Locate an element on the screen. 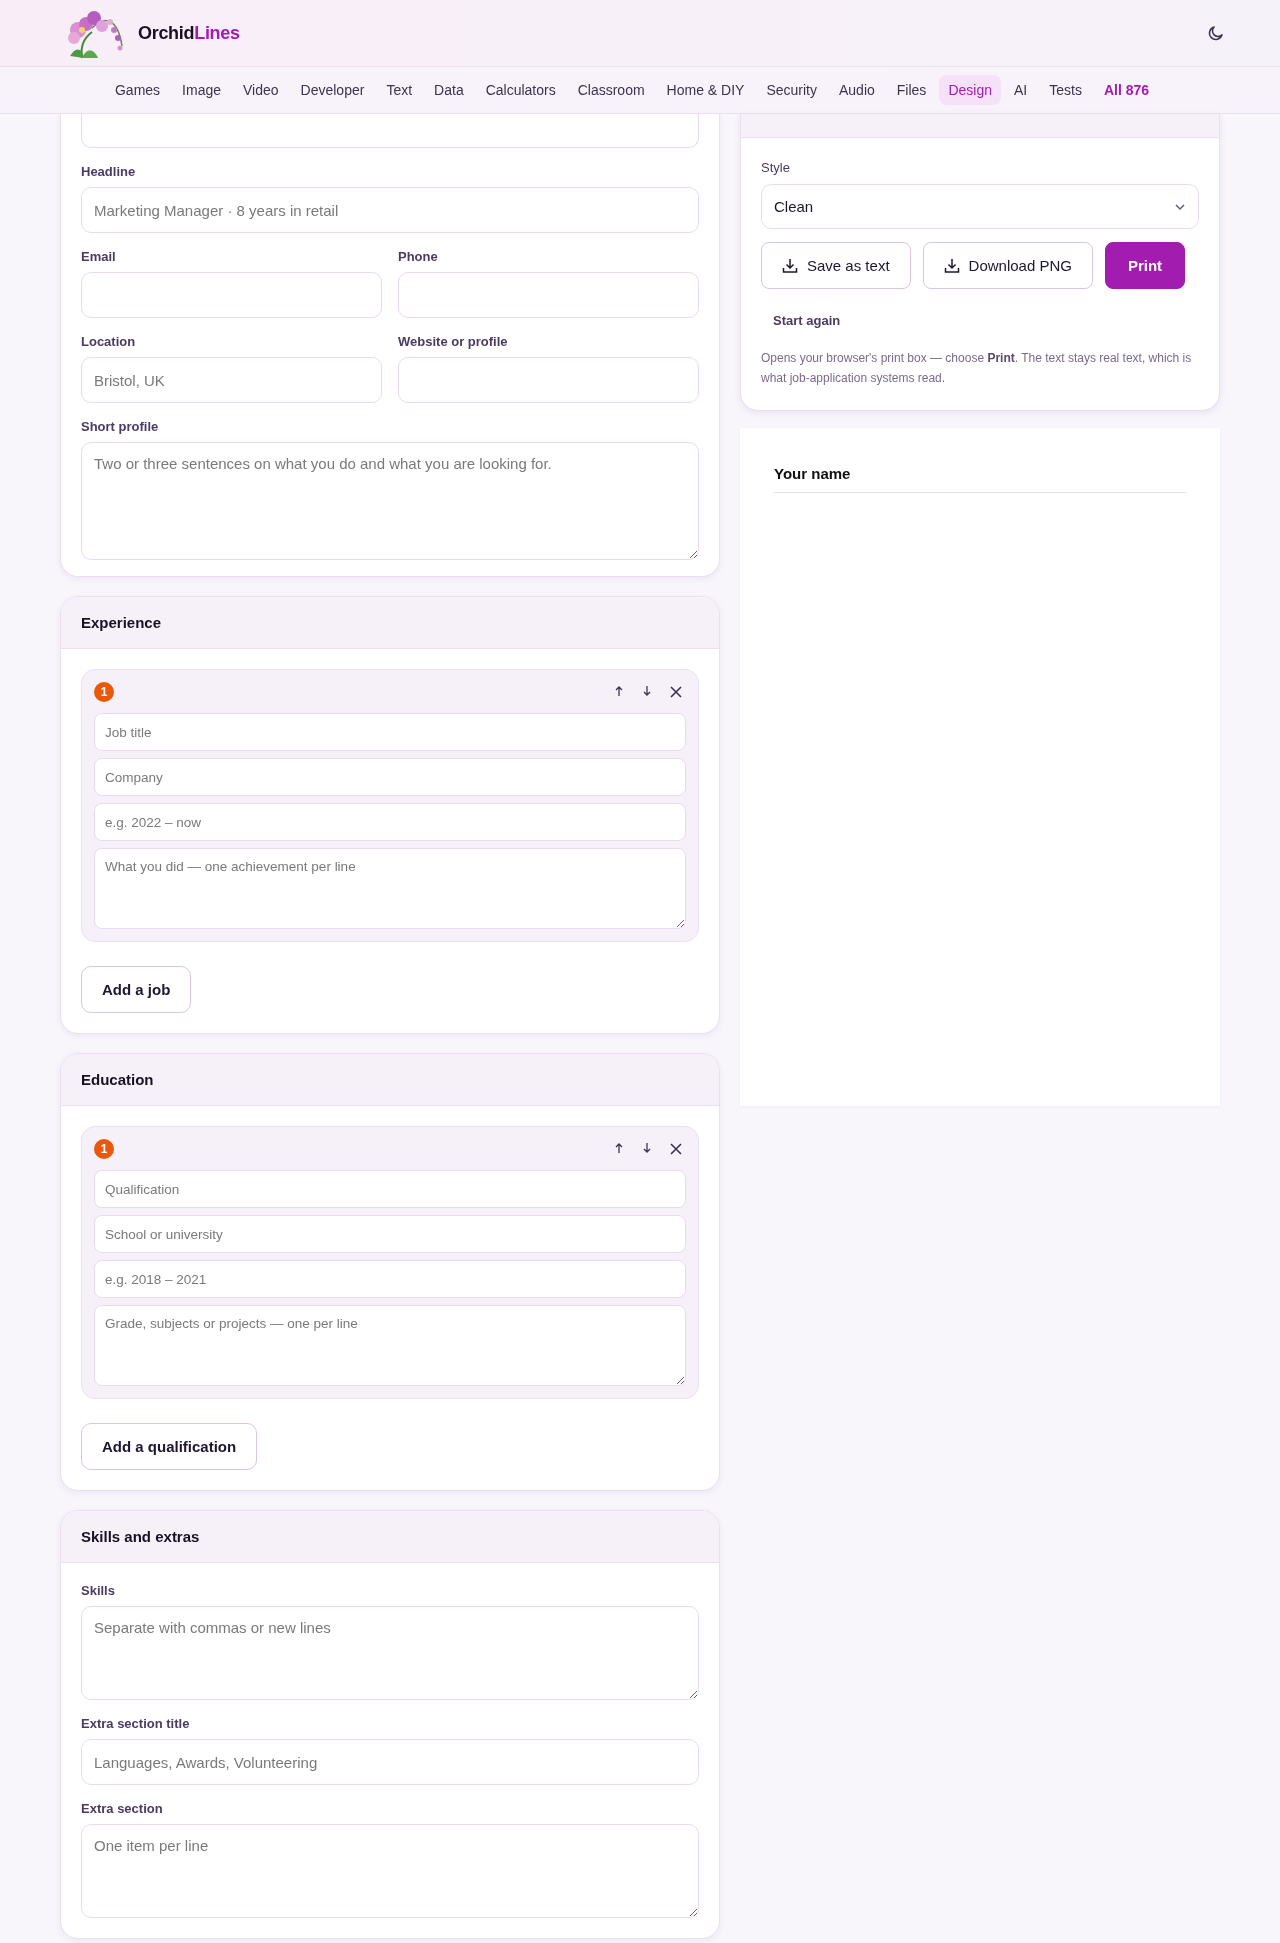 This screenshot has width=1280, height=1943. text-area: What you did — one achievement per line is located at coordinates (390, 888).